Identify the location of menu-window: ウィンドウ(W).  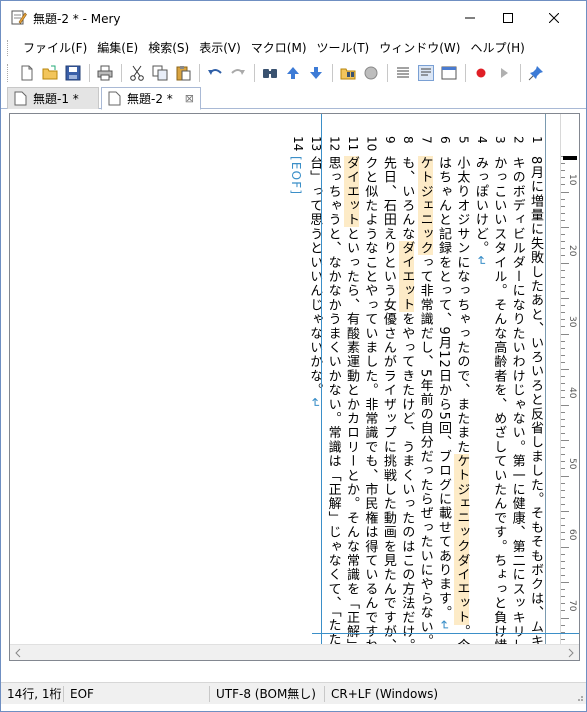
(419, 48).